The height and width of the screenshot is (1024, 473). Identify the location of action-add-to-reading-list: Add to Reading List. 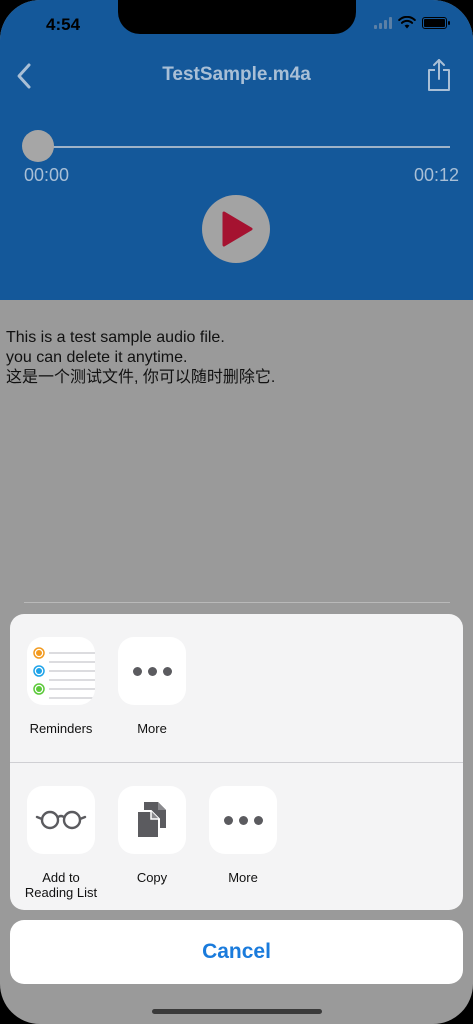
(61, 843).